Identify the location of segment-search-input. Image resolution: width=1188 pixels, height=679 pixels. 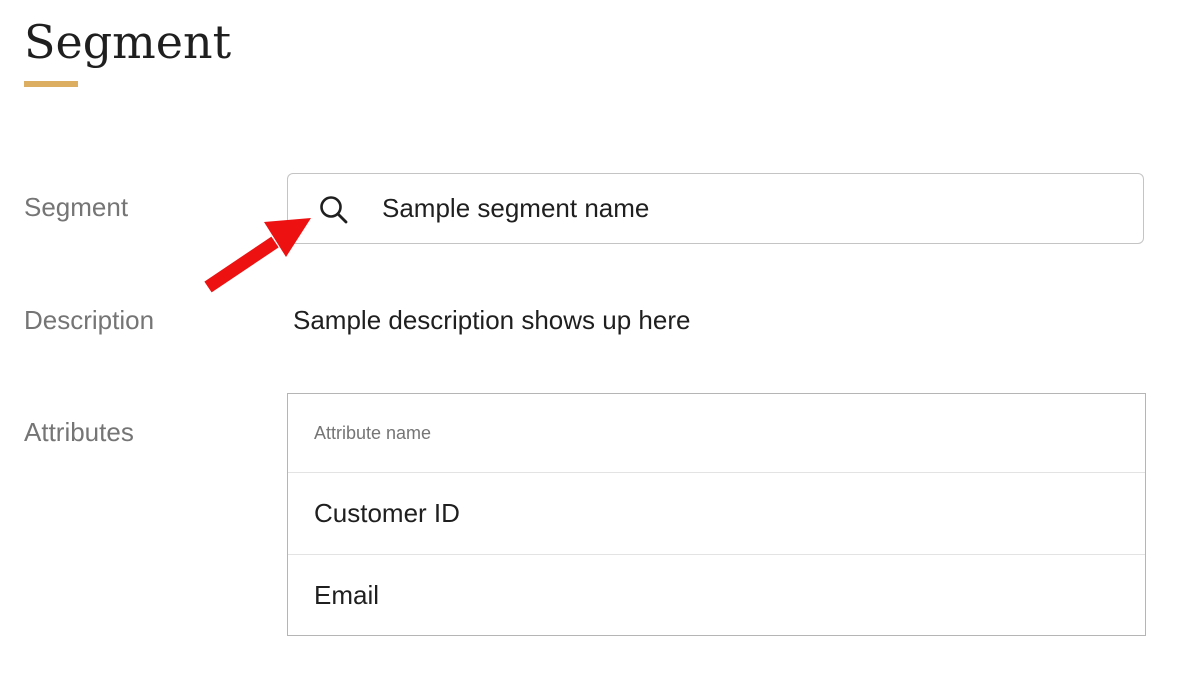
(752, 208).